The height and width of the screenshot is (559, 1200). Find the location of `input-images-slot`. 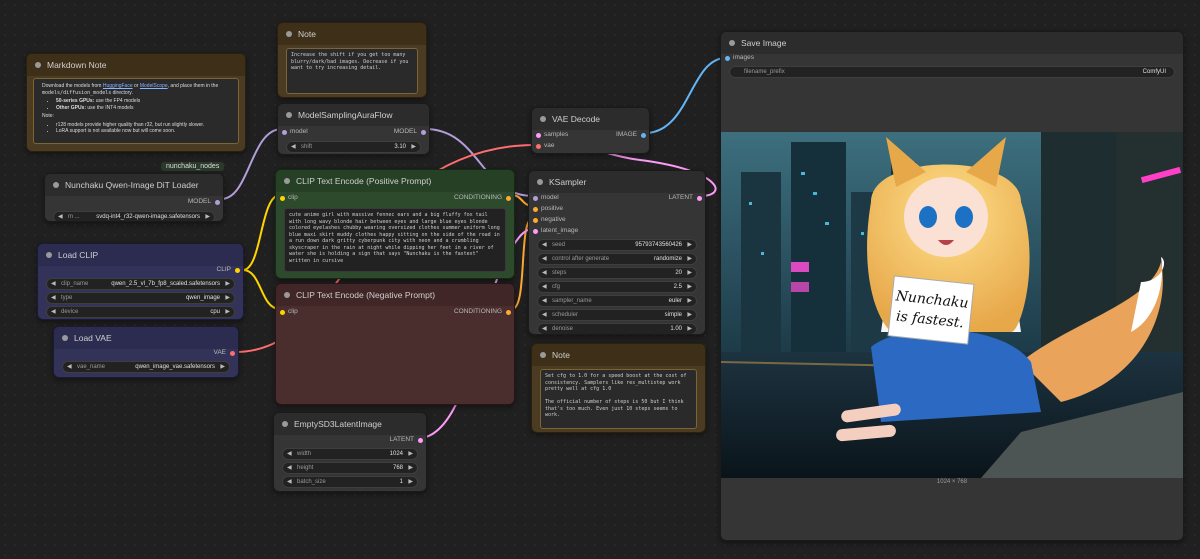

input-images-slot is located at coordinates (727, 58).